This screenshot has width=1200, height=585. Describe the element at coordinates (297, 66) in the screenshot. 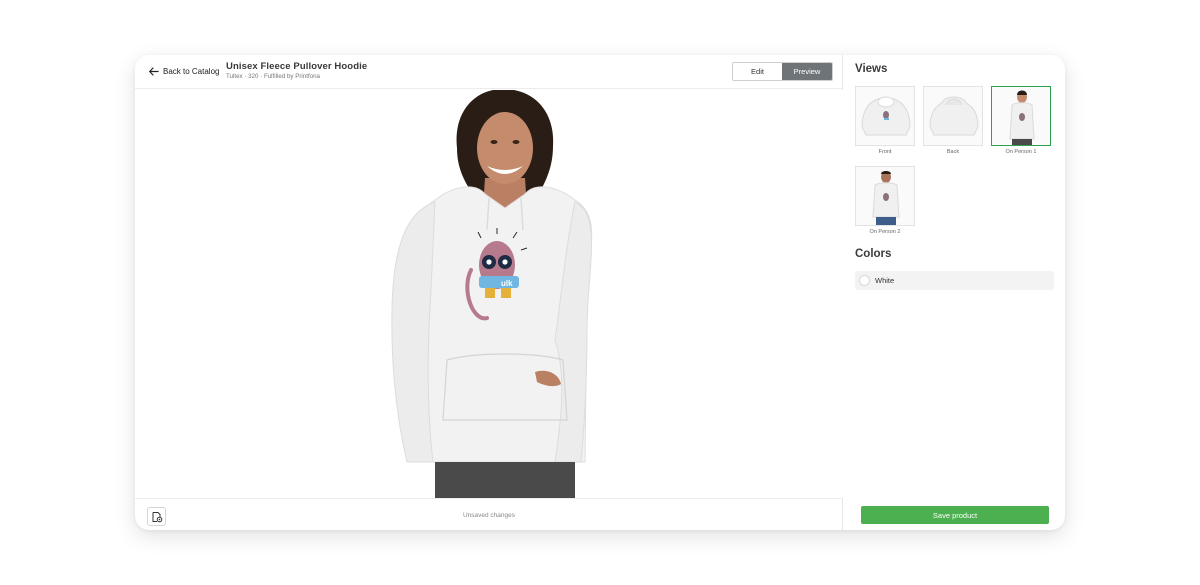

I see `product-title: Unisex Fleece Pullover Hoodie` at that location.